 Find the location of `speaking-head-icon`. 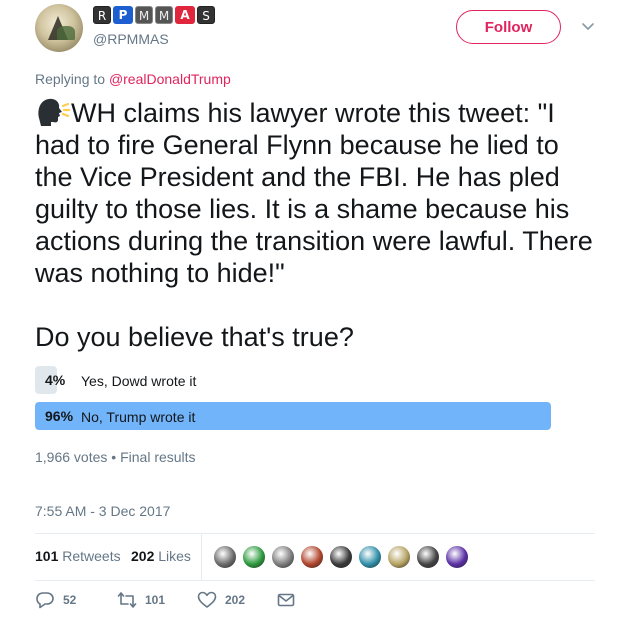

speaking-head-icon is located at coordinates (53, 111).